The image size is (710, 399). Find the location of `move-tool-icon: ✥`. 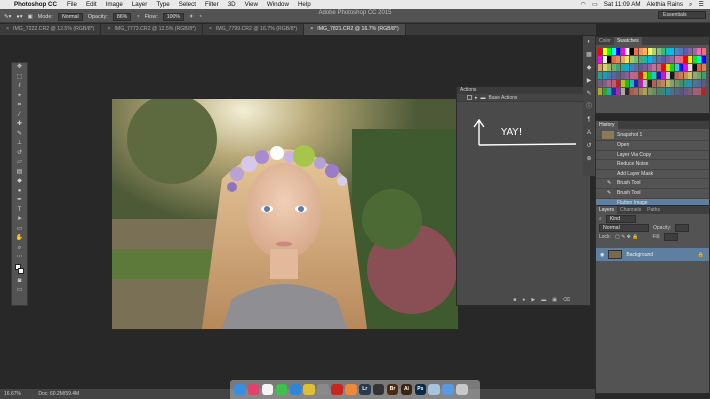

move-tool-icon: ✥ is located at coordinates (19, 68).